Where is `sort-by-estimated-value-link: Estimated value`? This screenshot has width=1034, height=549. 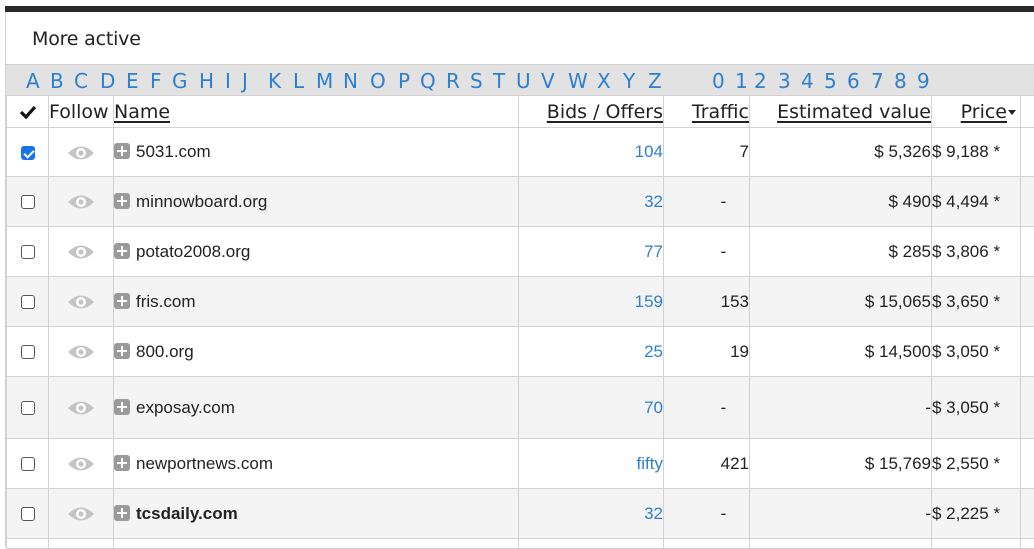 sort-by-estimated-value-link: Estimated value is located at coordinates (854, 112).